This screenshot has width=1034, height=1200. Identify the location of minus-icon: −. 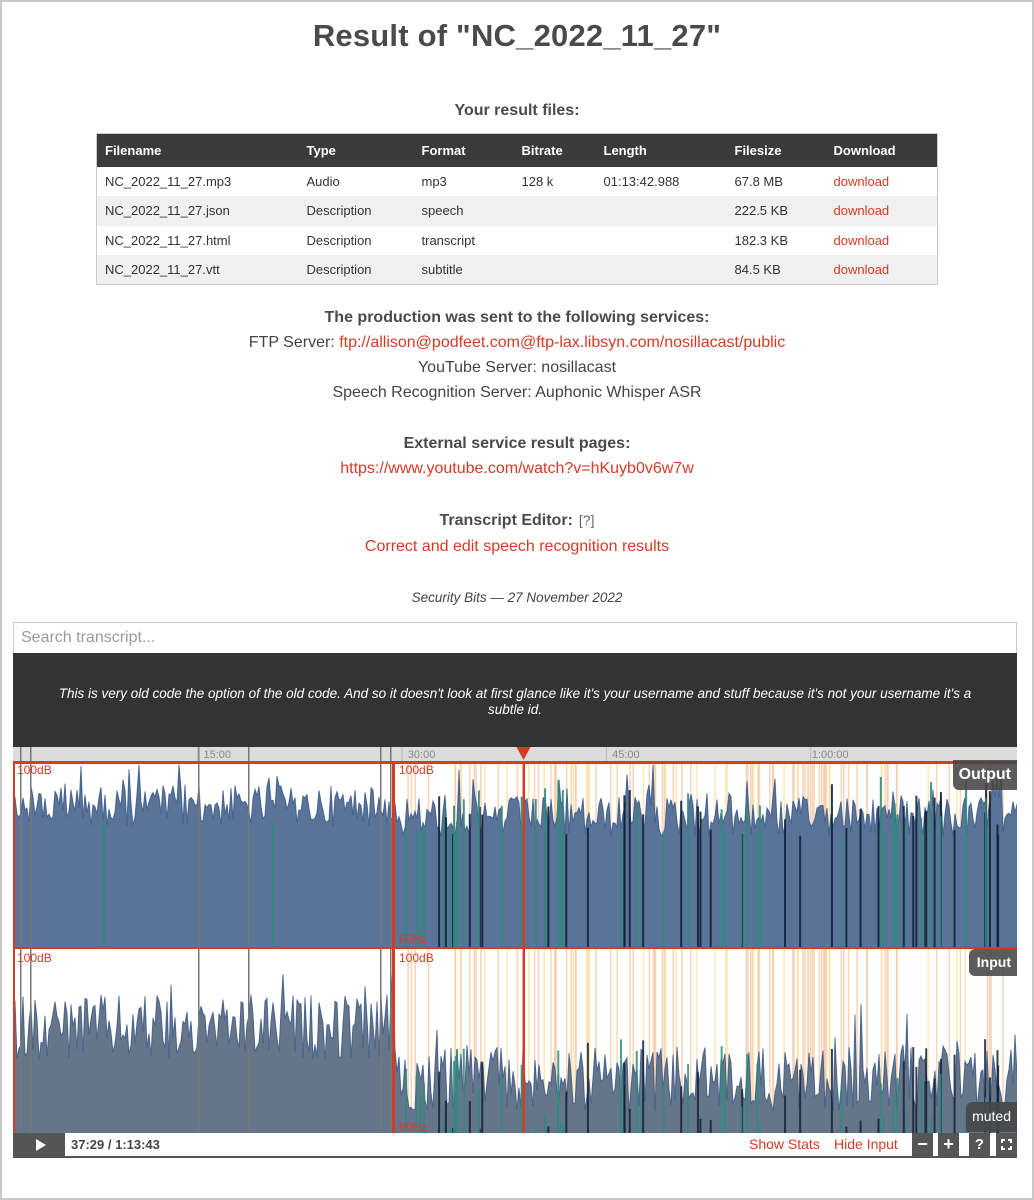
(922, 1144).